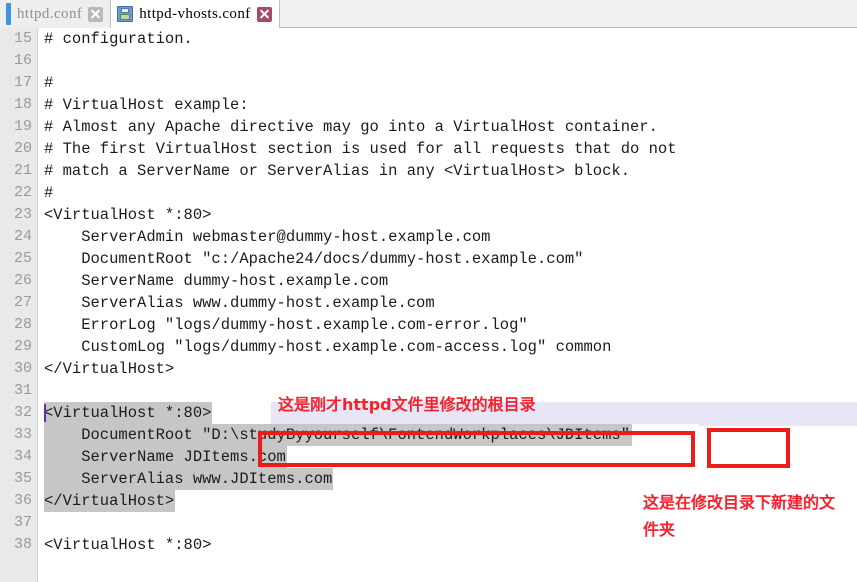 This screenshot has height=582, width=857. Describe the element at coordinates (8, 14) in the screenshot. I see `accent-bar-icon` at that location.